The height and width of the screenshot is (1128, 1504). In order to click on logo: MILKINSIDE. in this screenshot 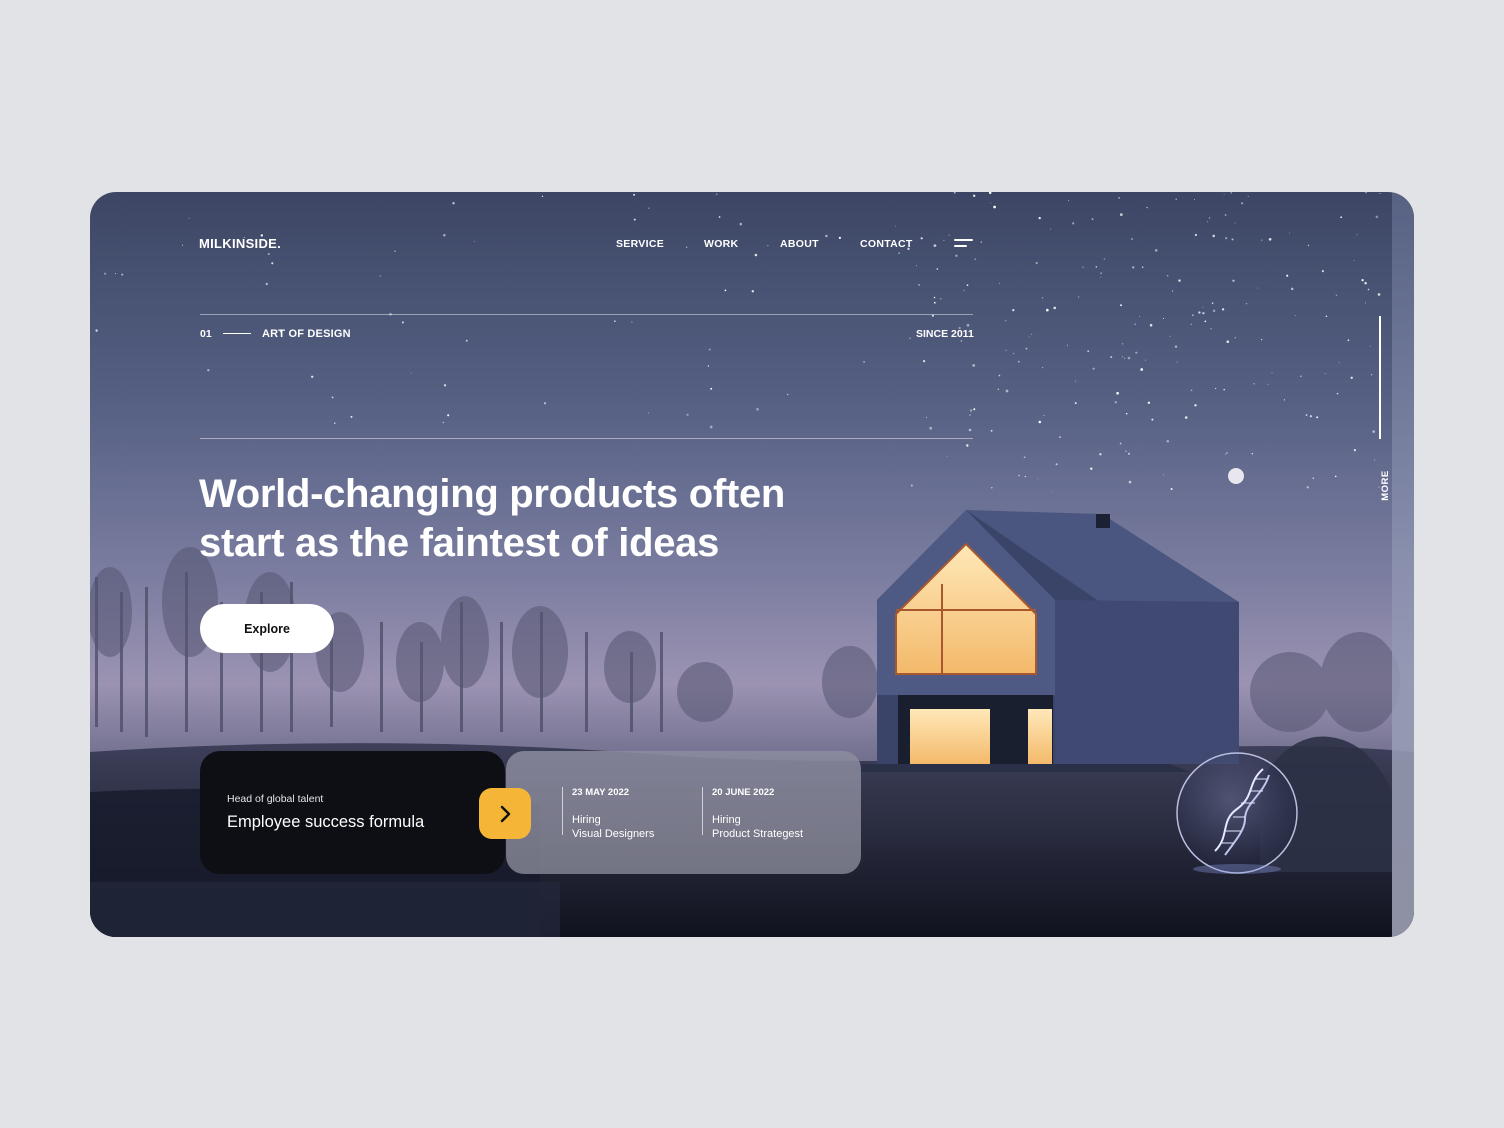, I will do `click(240, 243)`.